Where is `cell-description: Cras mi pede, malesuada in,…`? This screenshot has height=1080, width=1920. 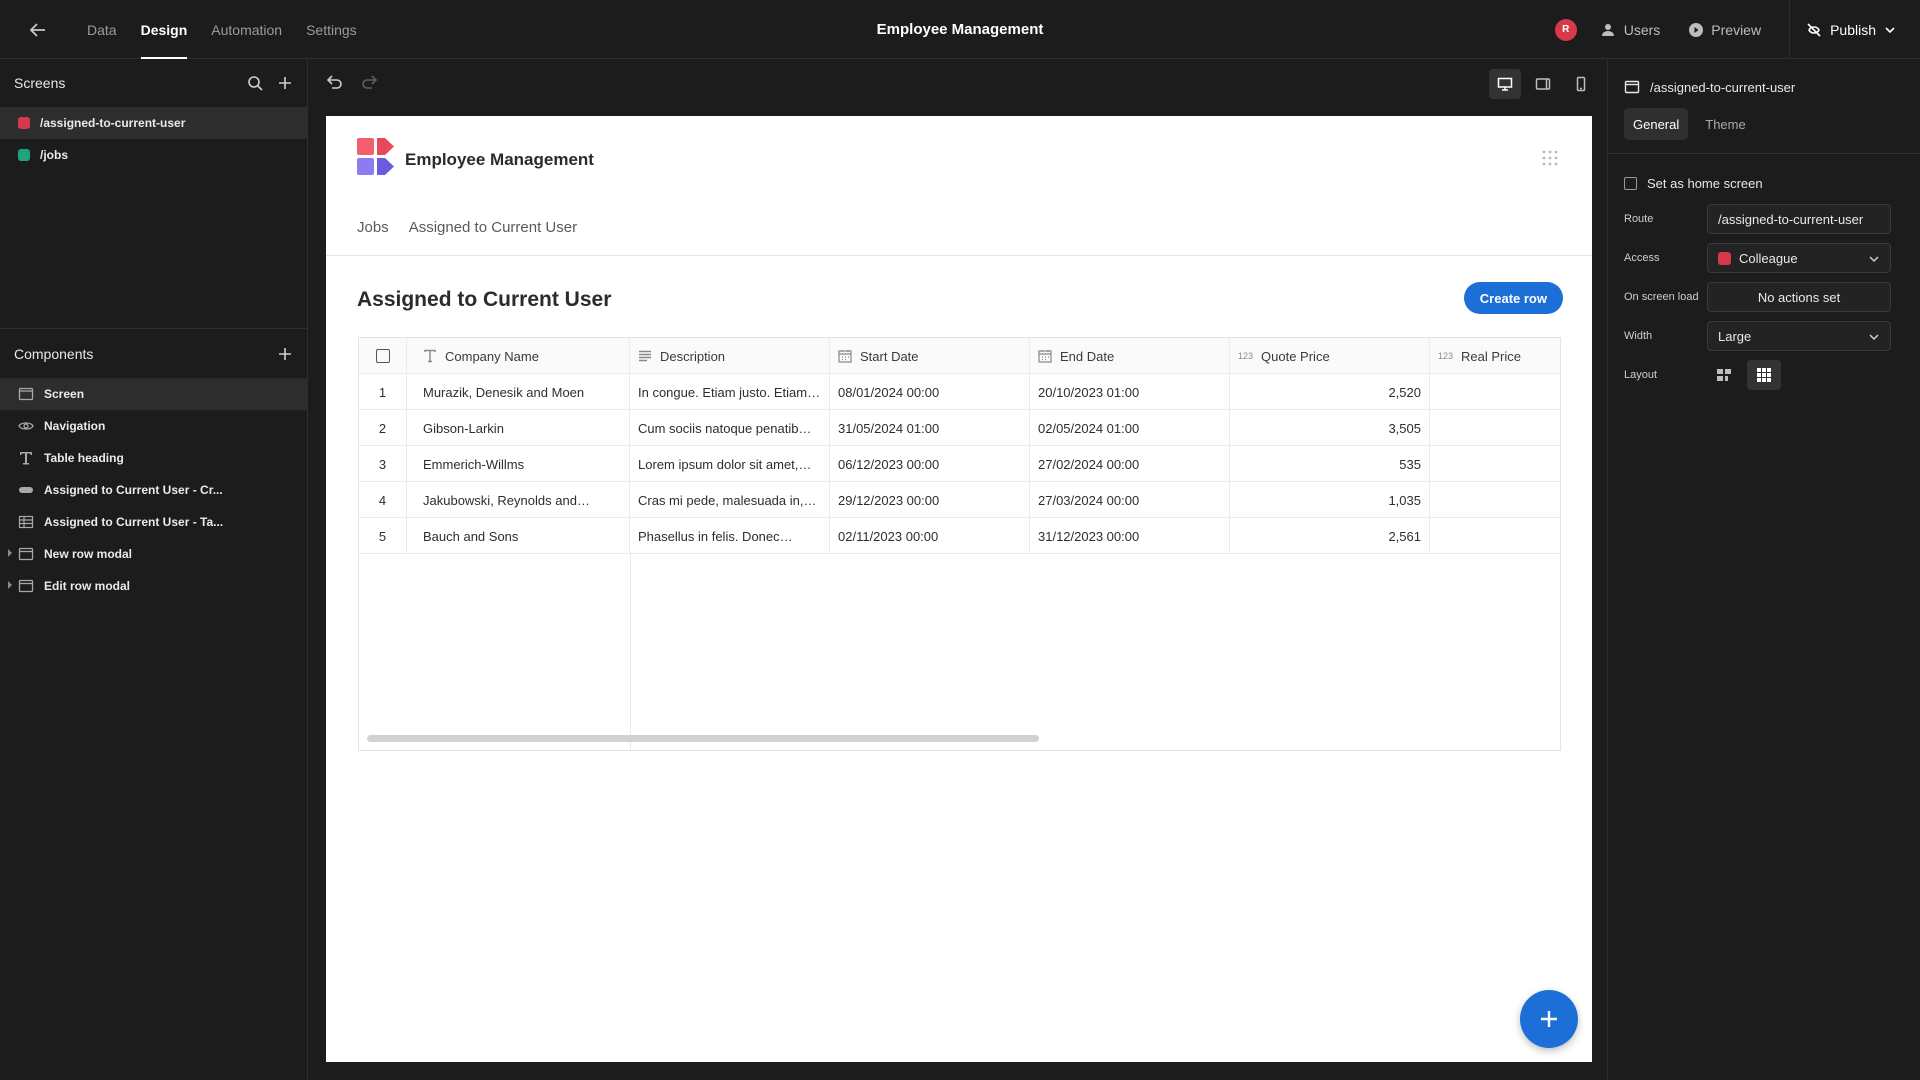
cell-description: Cras mi pede, malesuada in,… is located at coordinates (730, 500).